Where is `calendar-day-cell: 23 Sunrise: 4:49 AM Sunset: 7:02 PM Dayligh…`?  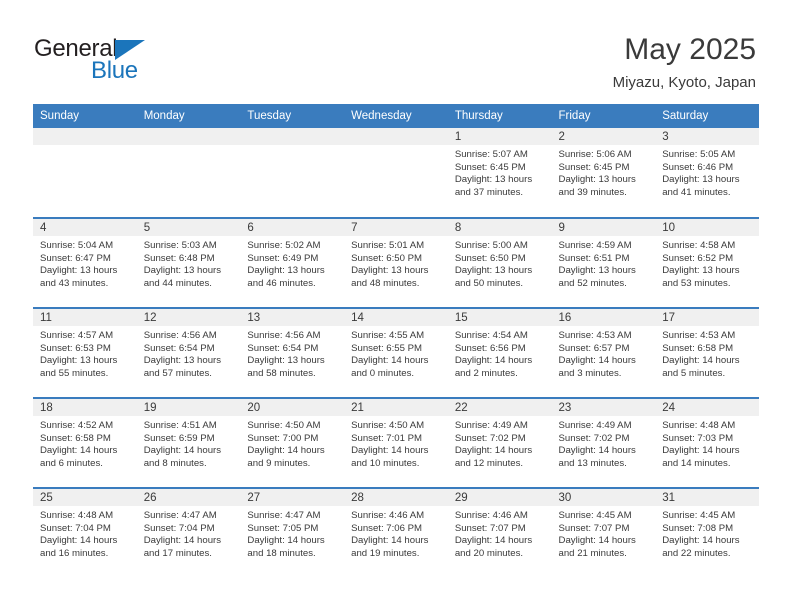
calendar-day-cell: 23 Sunrise: 4:49 AM Sunset: 7:02 PM Dayligh… is located at coordinates (603, 442).